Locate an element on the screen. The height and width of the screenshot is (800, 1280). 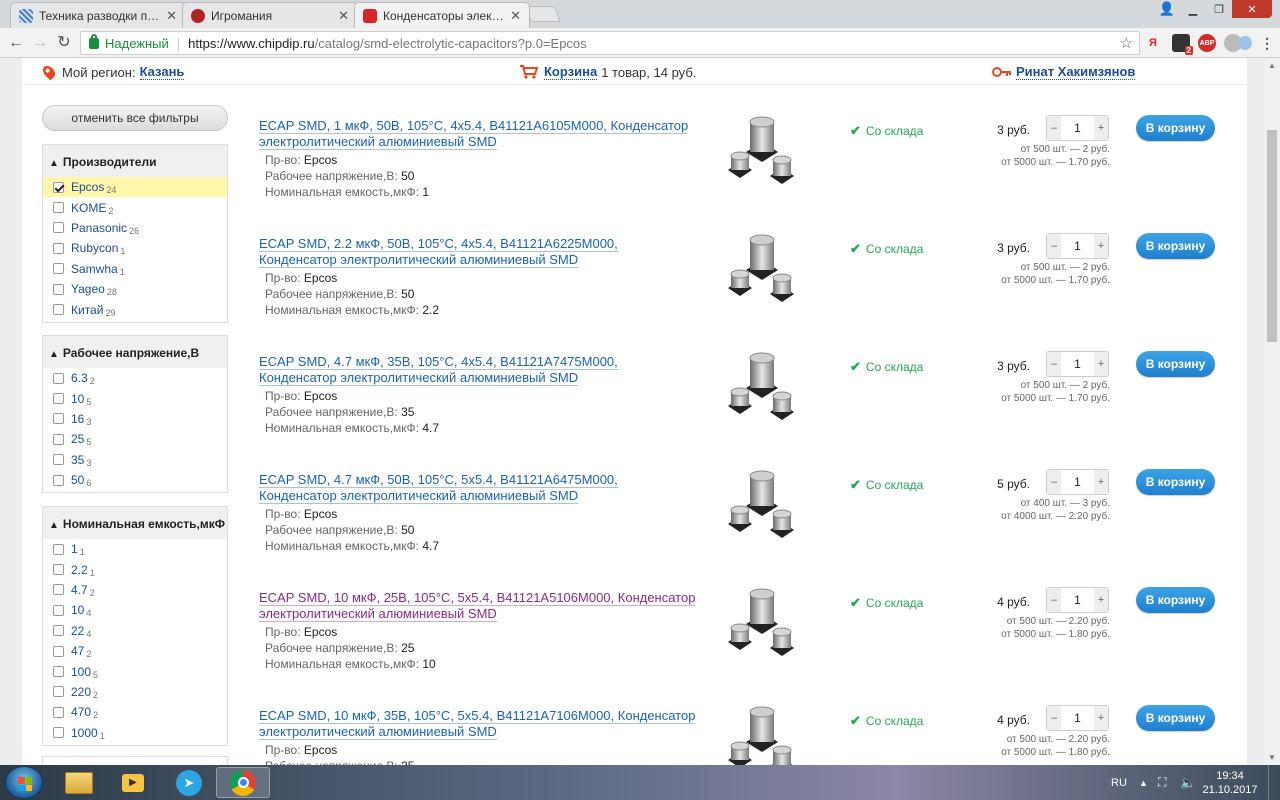
menu-icon: ⋮ is located at coordinates (1267, 43).